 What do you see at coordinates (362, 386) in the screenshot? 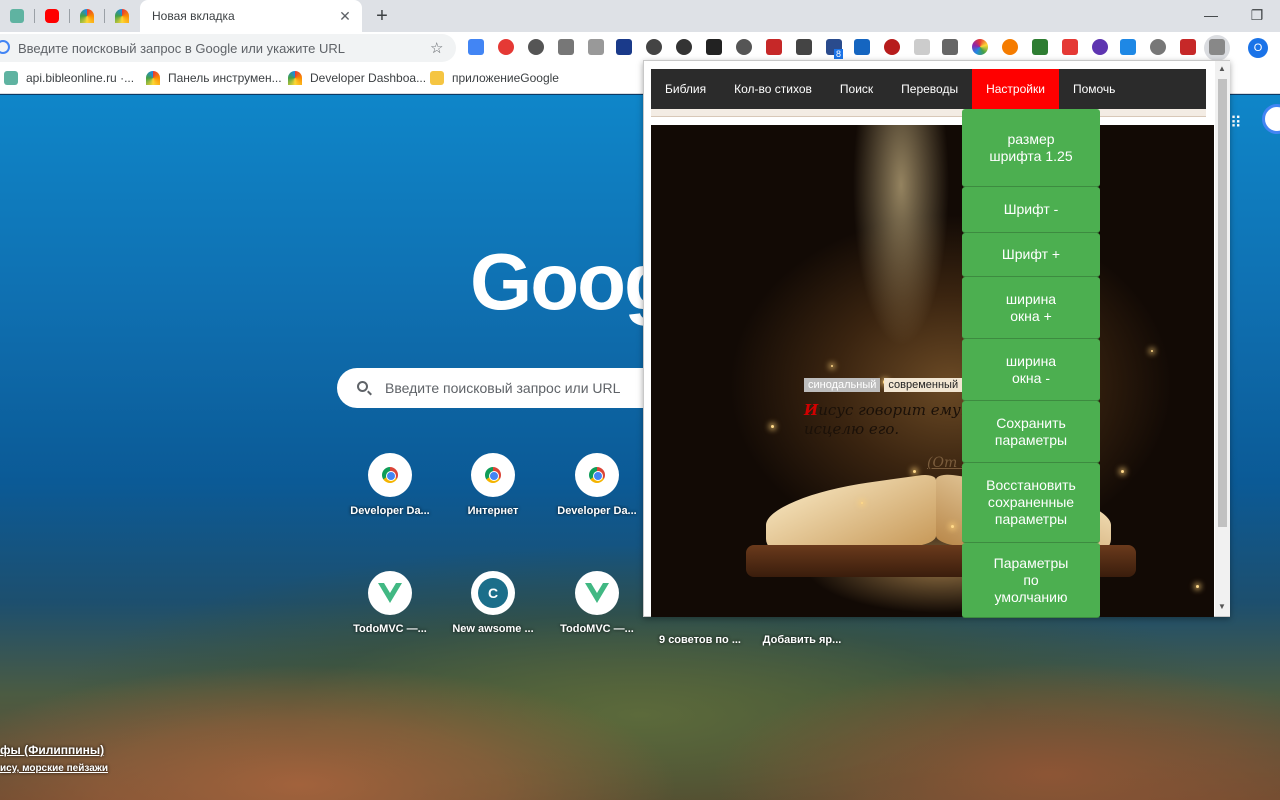
I see `search-icon` at bounding box center [362, 386].